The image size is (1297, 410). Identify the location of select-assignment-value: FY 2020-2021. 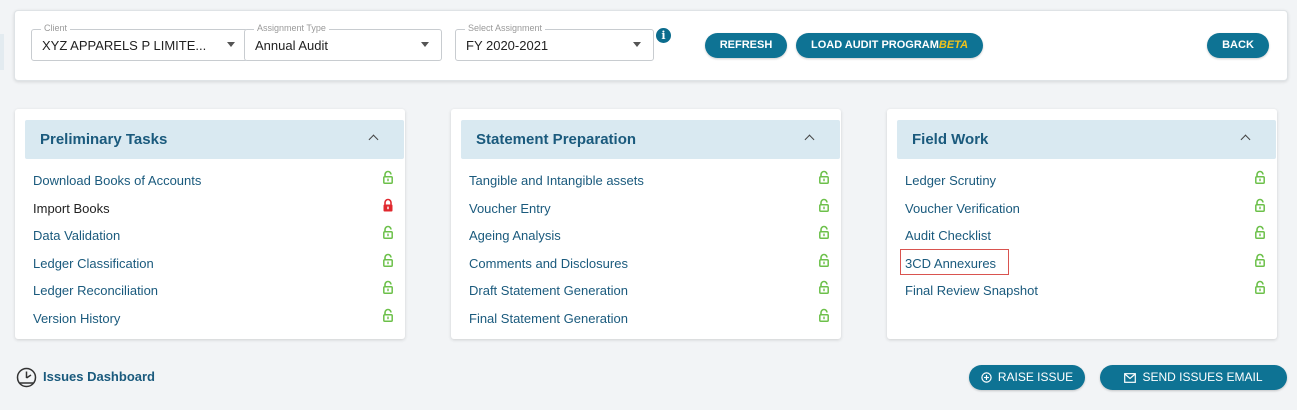
(507, 45).